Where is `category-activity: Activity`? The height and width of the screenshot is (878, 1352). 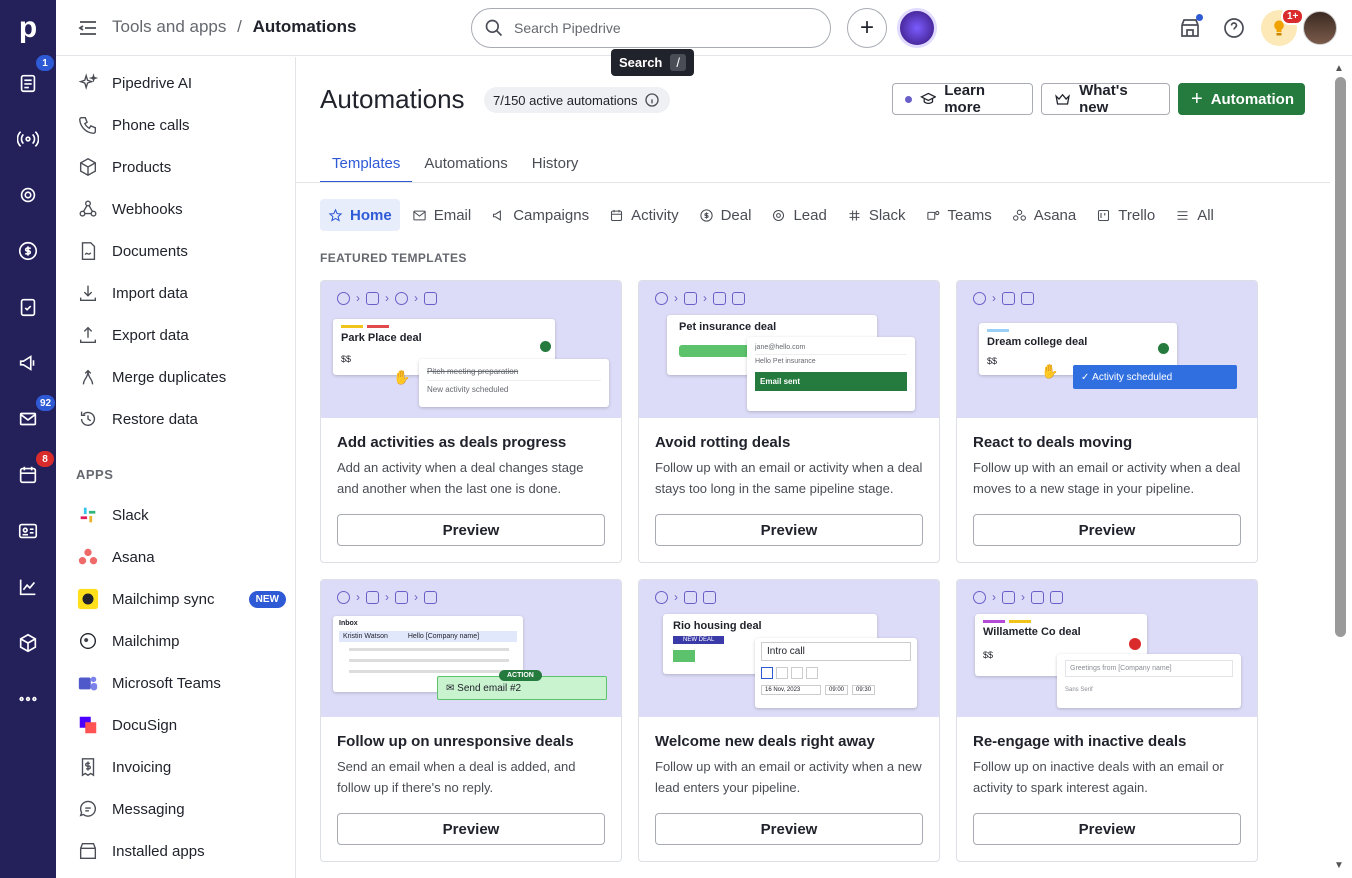
category-activity: Activity is located at coordinates (644, 215).